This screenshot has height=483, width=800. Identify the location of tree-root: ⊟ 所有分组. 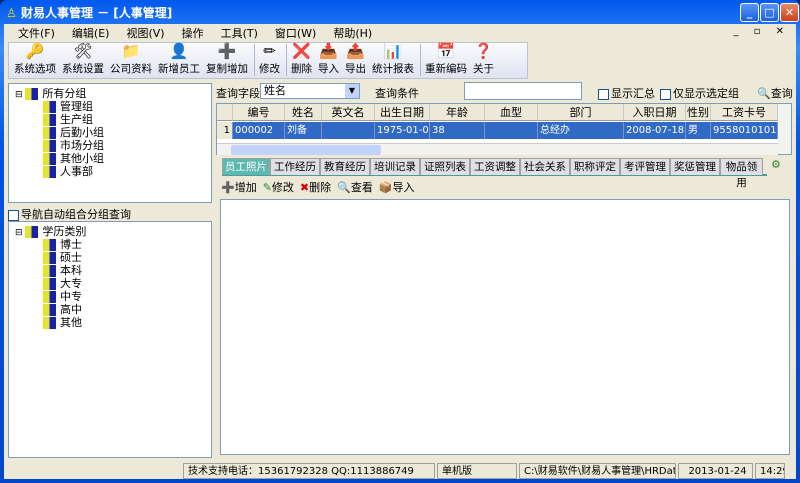
(113, 93).